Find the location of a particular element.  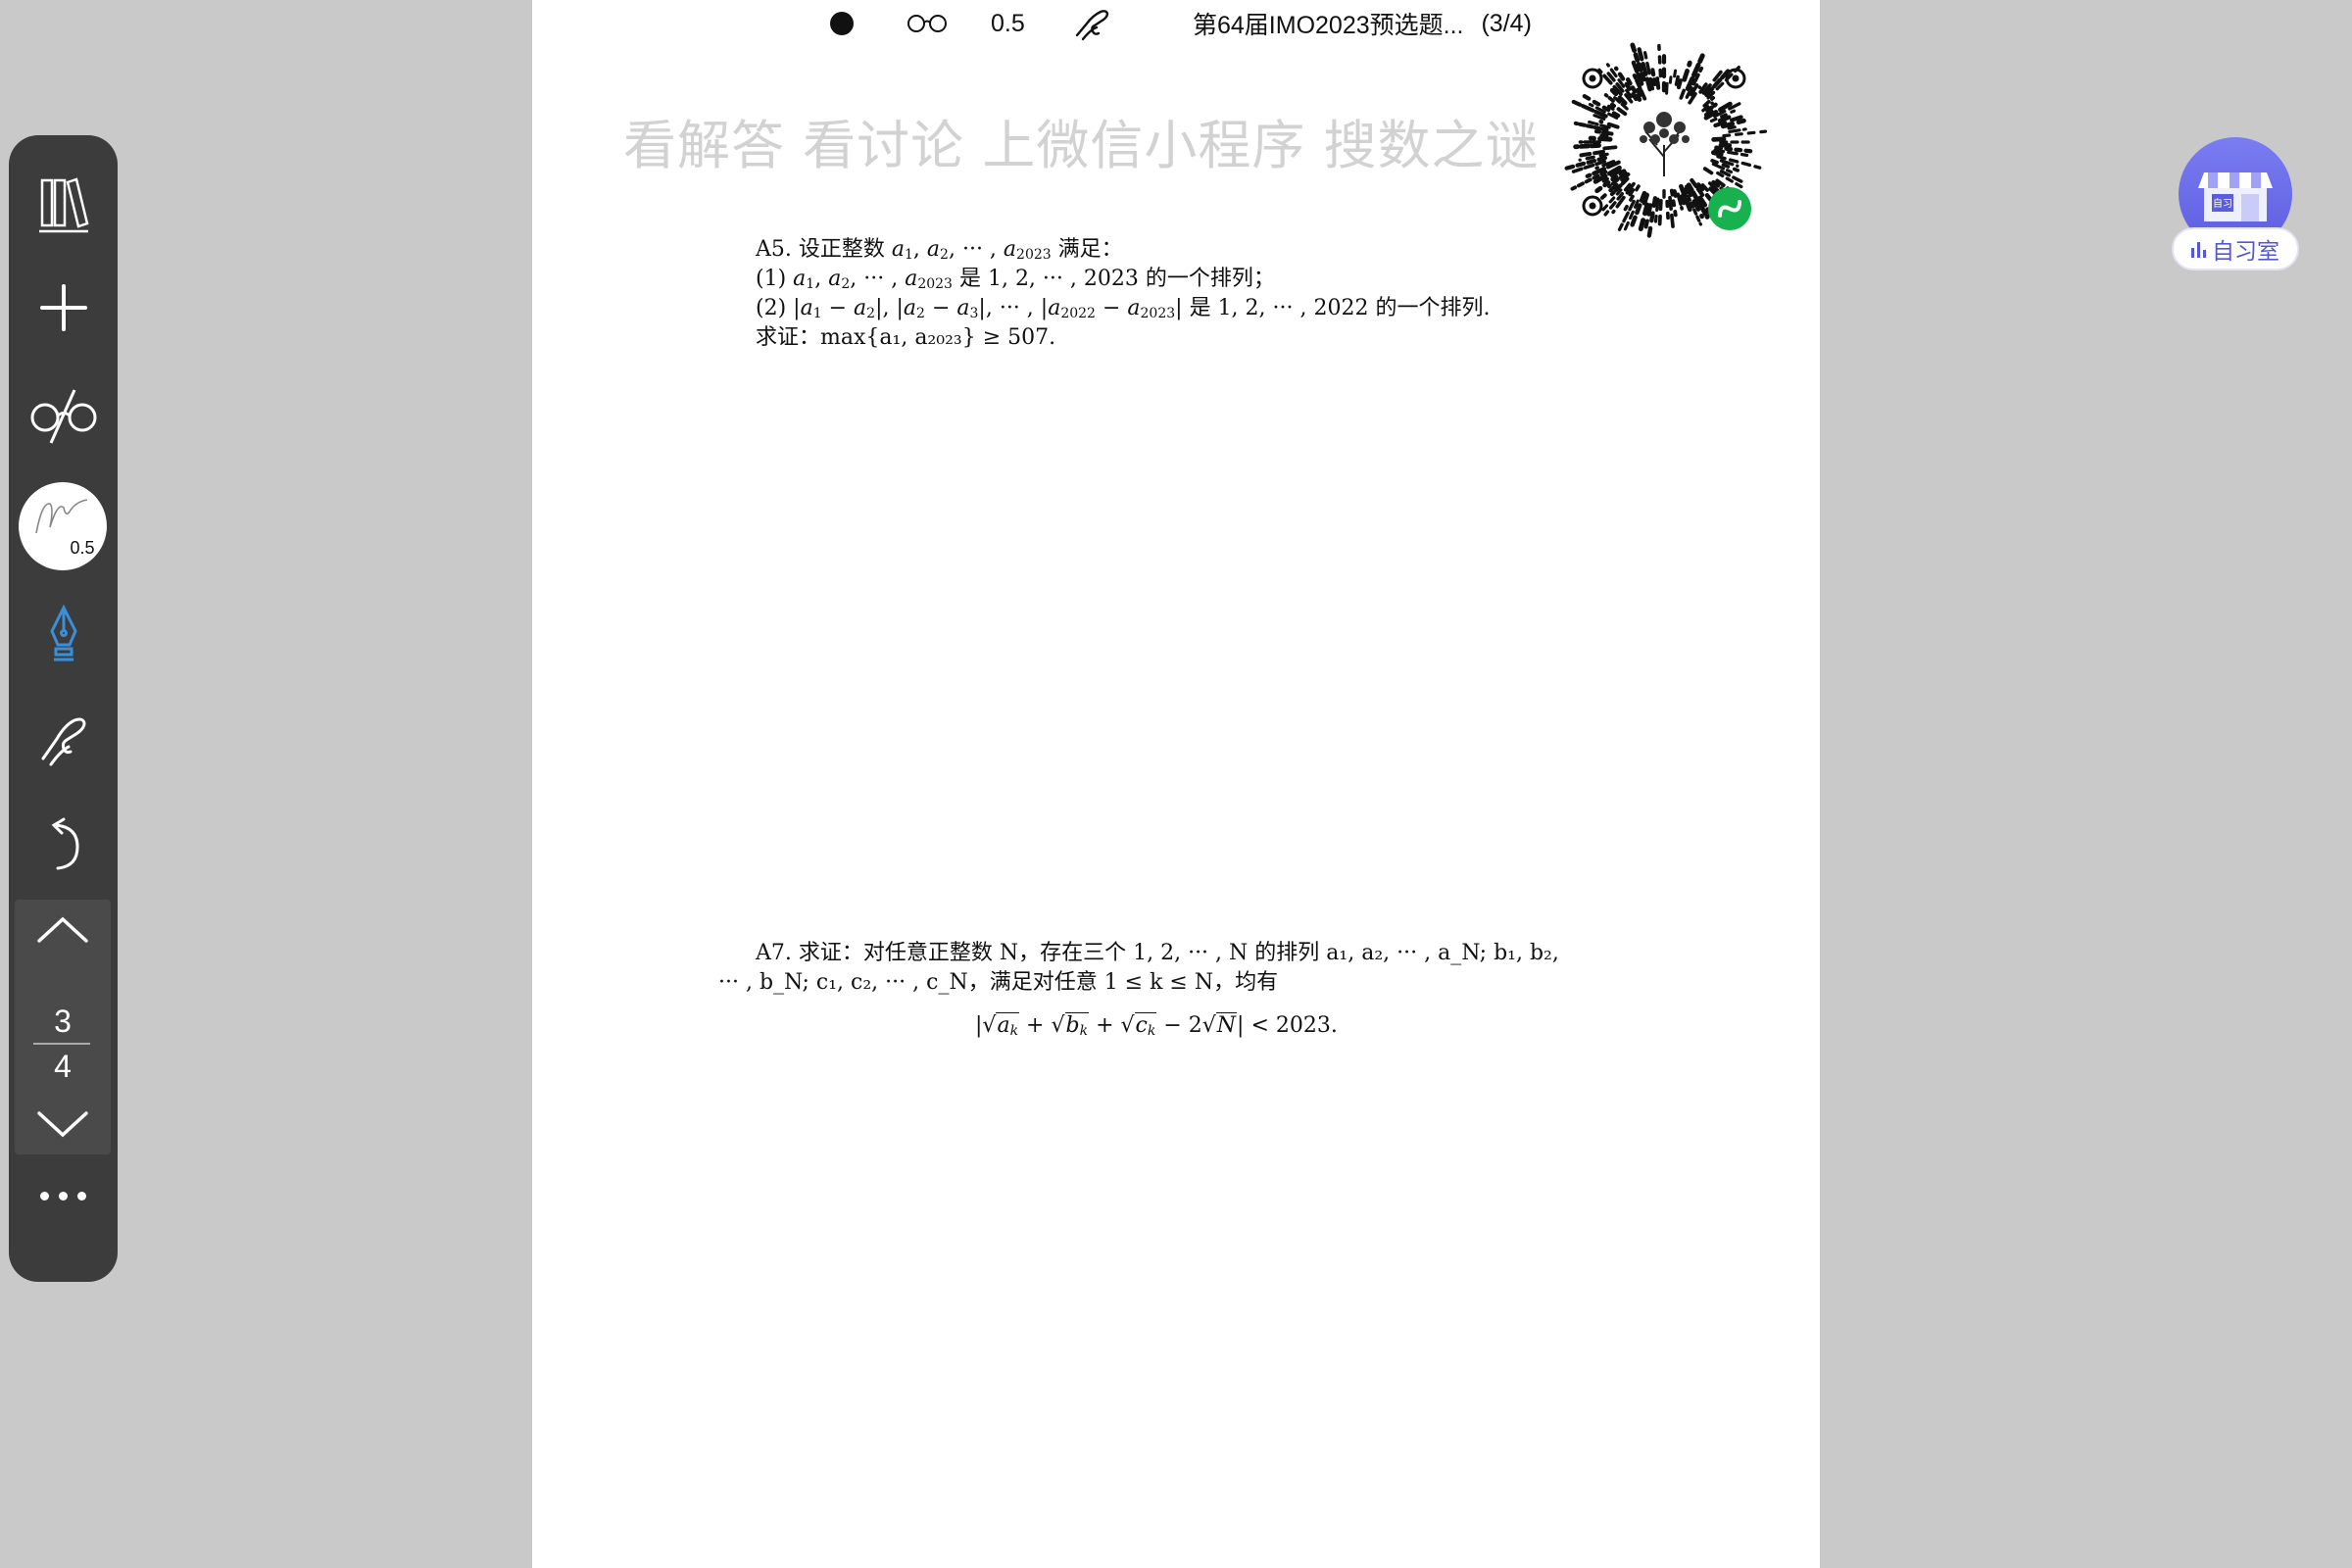

a5-statement: A5. 设正整数 a1, a2, ··· , a2023 满足： is located at coordinates (939, 250).